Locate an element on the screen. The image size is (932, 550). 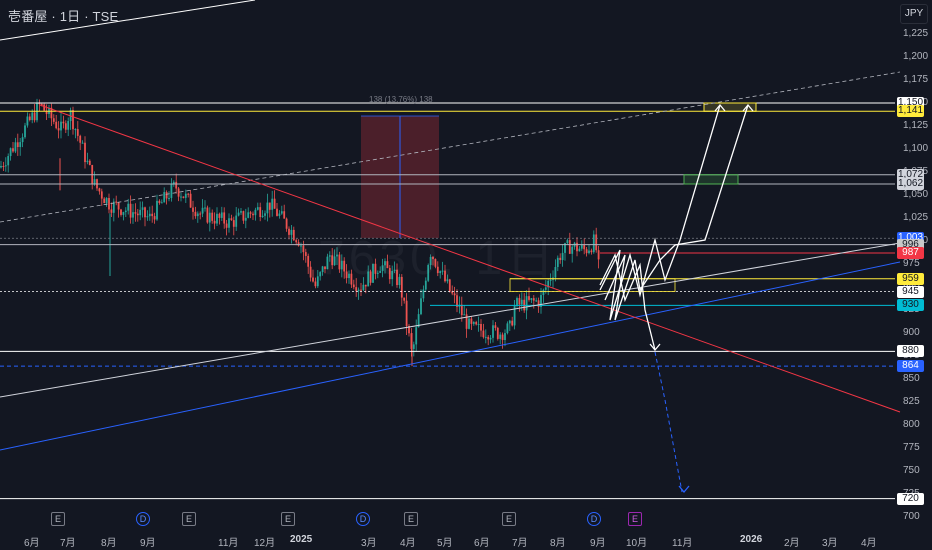
time-axis-label: 9月 is located at coordinates (148, 543).